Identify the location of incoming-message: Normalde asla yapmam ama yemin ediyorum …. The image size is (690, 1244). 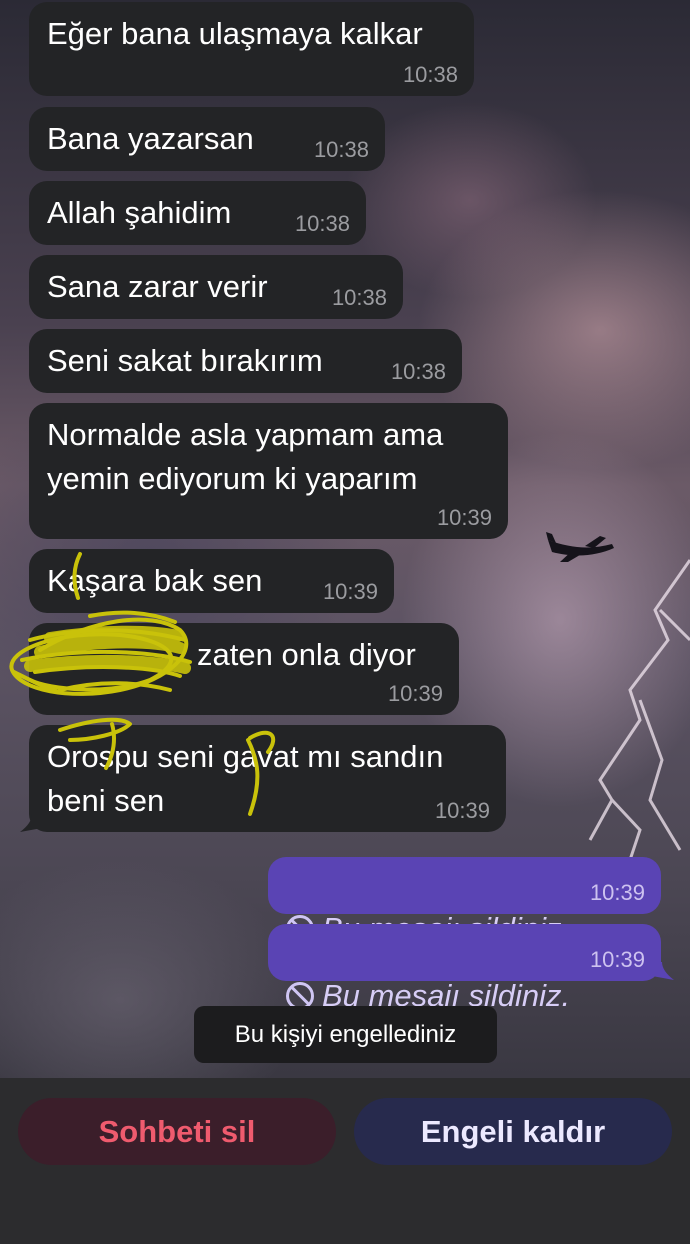
(268, 471).